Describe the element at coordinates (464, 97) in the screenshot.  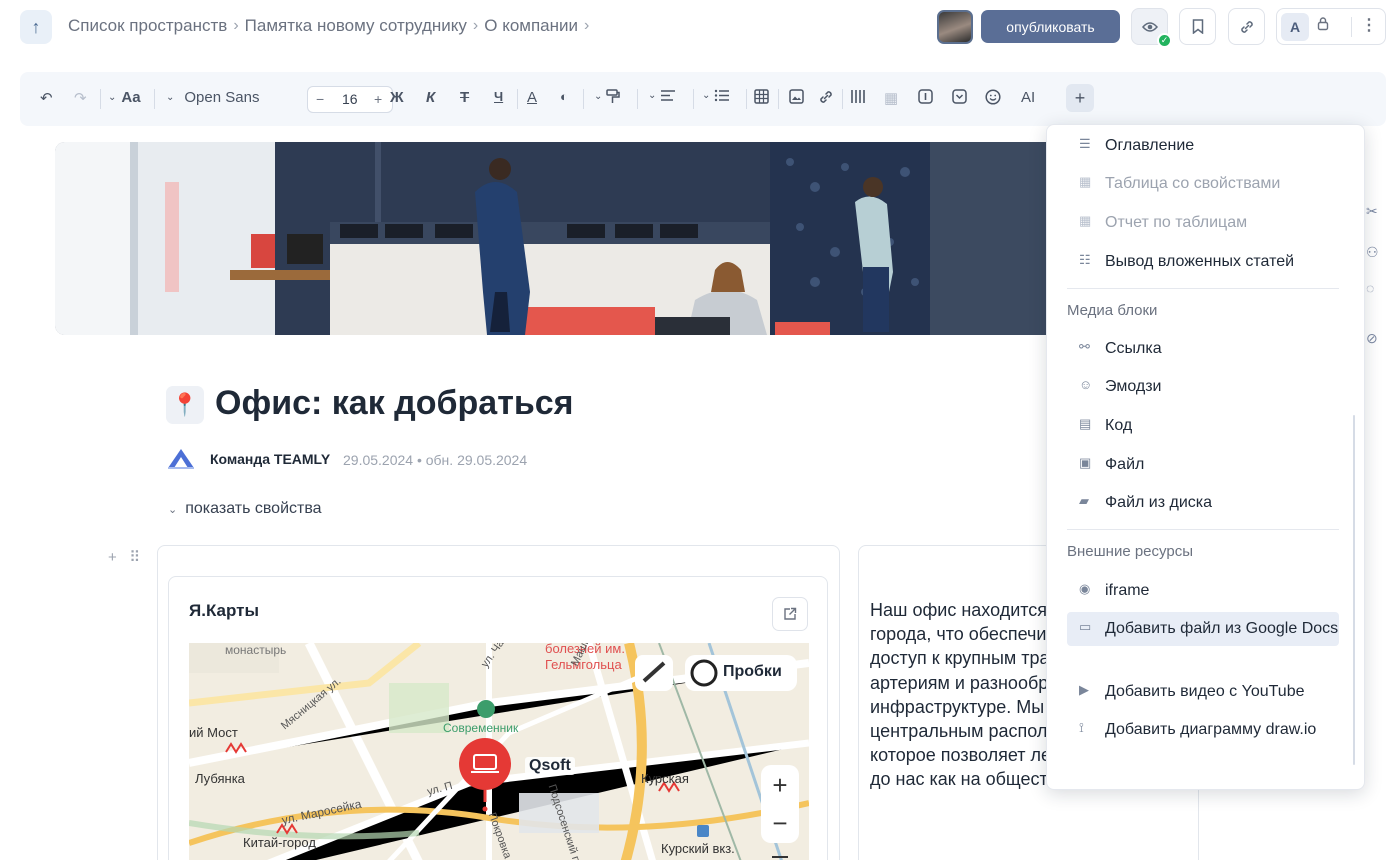
I see `strikethrough-button: Т` at that location.